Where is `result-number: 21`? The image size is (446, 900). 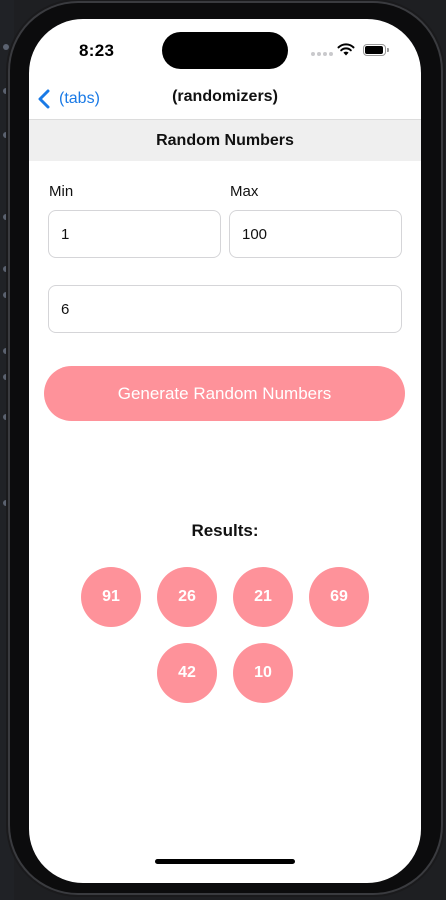
result-number: 21 is located at coordinates (263, 597).